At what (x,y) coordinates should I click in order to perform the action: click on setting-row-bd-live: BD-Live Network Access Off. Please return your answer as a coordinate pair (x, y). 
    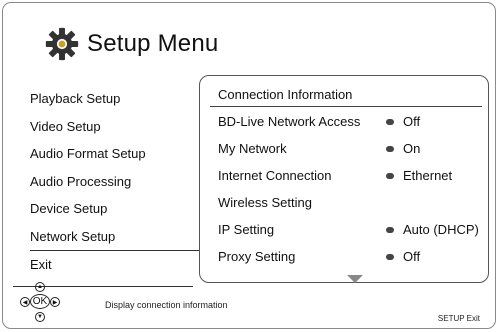
    Looking at the image, I should click on (349, 126).